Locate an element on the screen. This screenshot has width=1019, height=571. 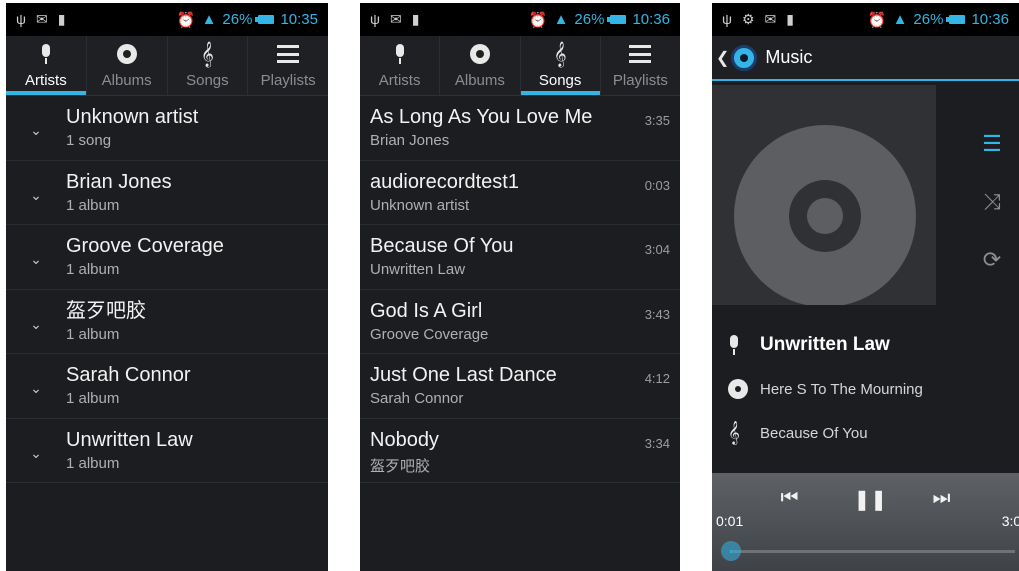
list-item: ⌄ Brian Jones 1 album is located at coordinates (167, 193).